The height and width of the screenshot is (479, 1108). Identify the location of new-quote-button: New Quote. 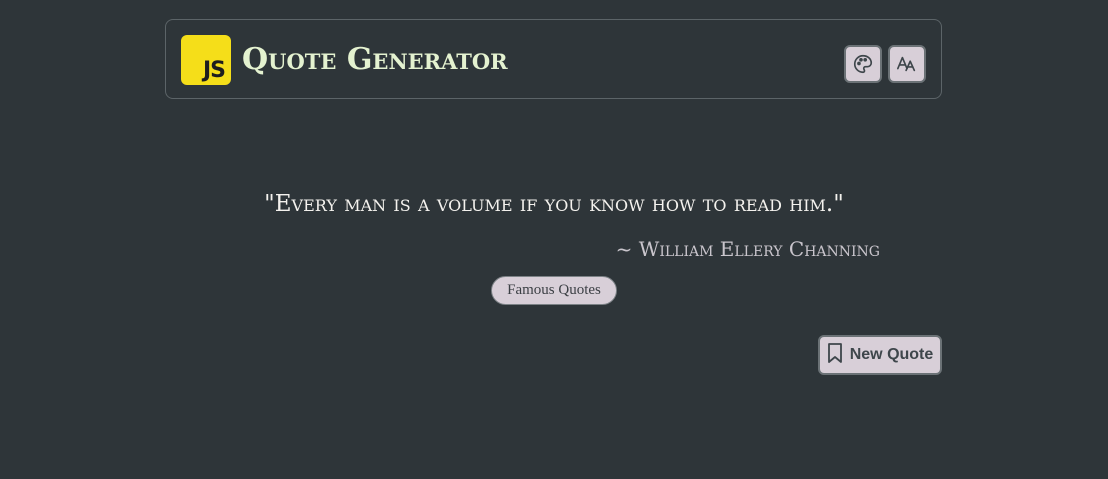
(880, 355).